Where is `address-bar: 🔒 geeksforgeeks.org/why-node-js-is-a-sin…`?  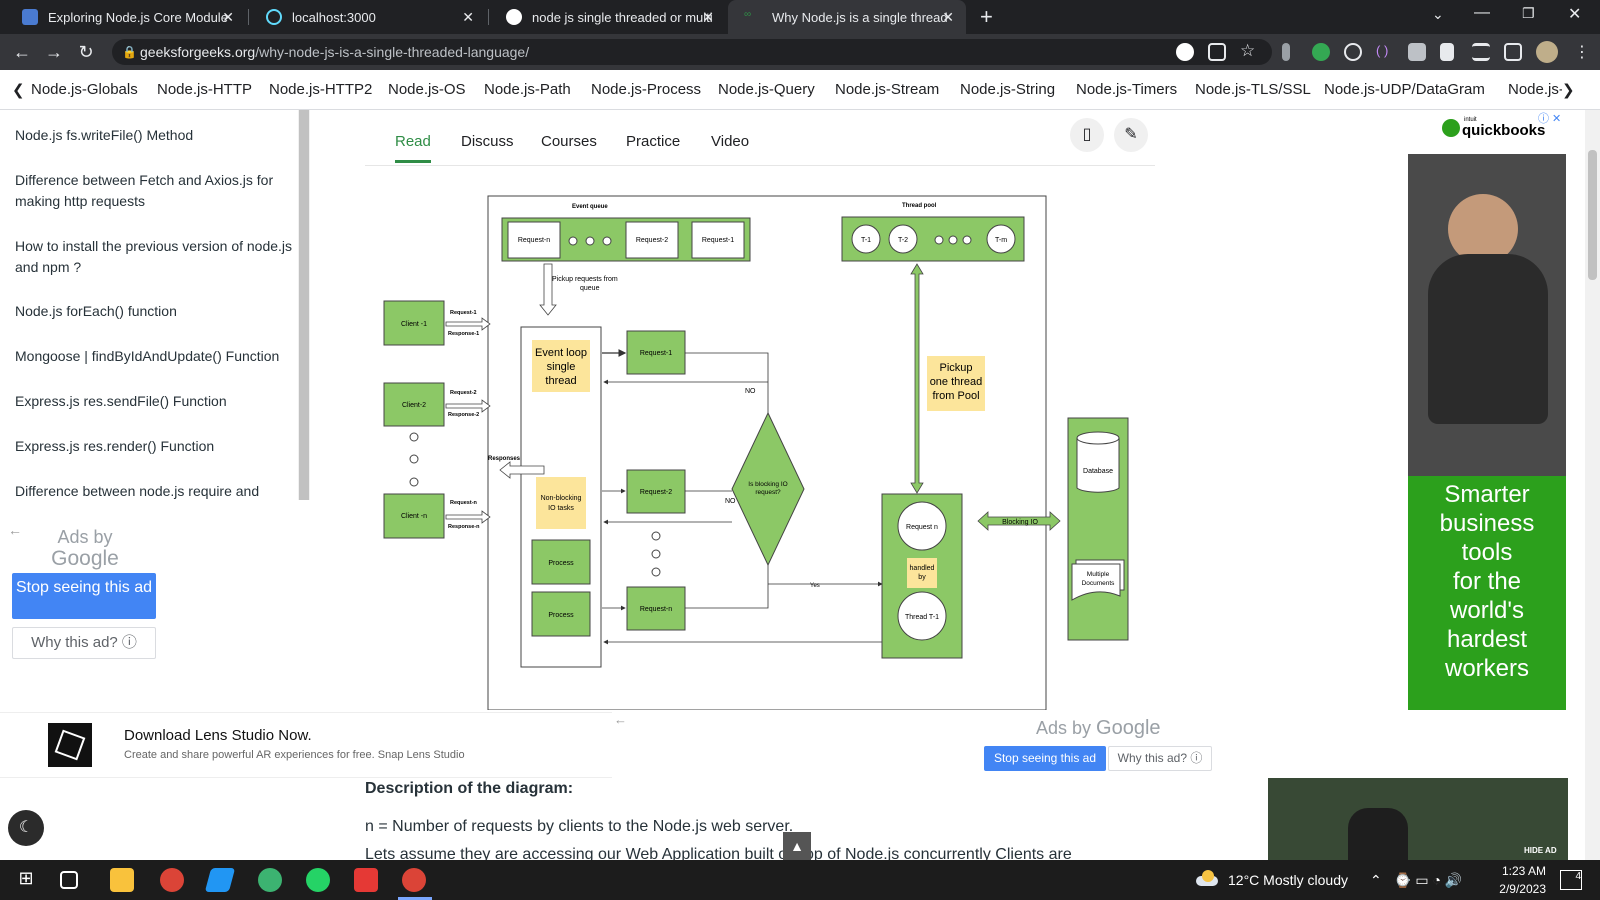 address-bar: 🔒 geeksforgeeks.org/why-node-js-is-a-sin… is located at coordinates (692, 52).